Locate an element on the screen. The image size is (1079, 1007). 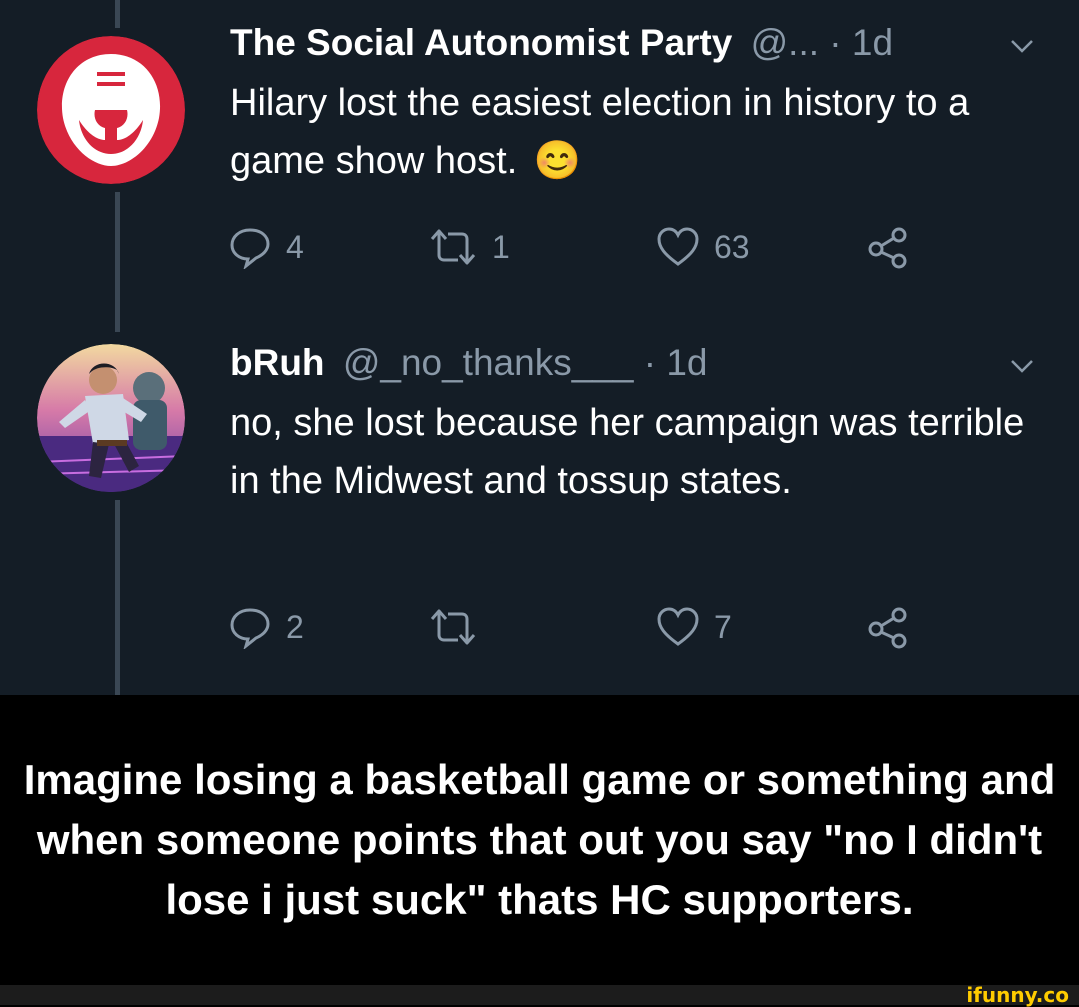
user-handle: @_no_thanks___ is located at coordinates (488, 362).